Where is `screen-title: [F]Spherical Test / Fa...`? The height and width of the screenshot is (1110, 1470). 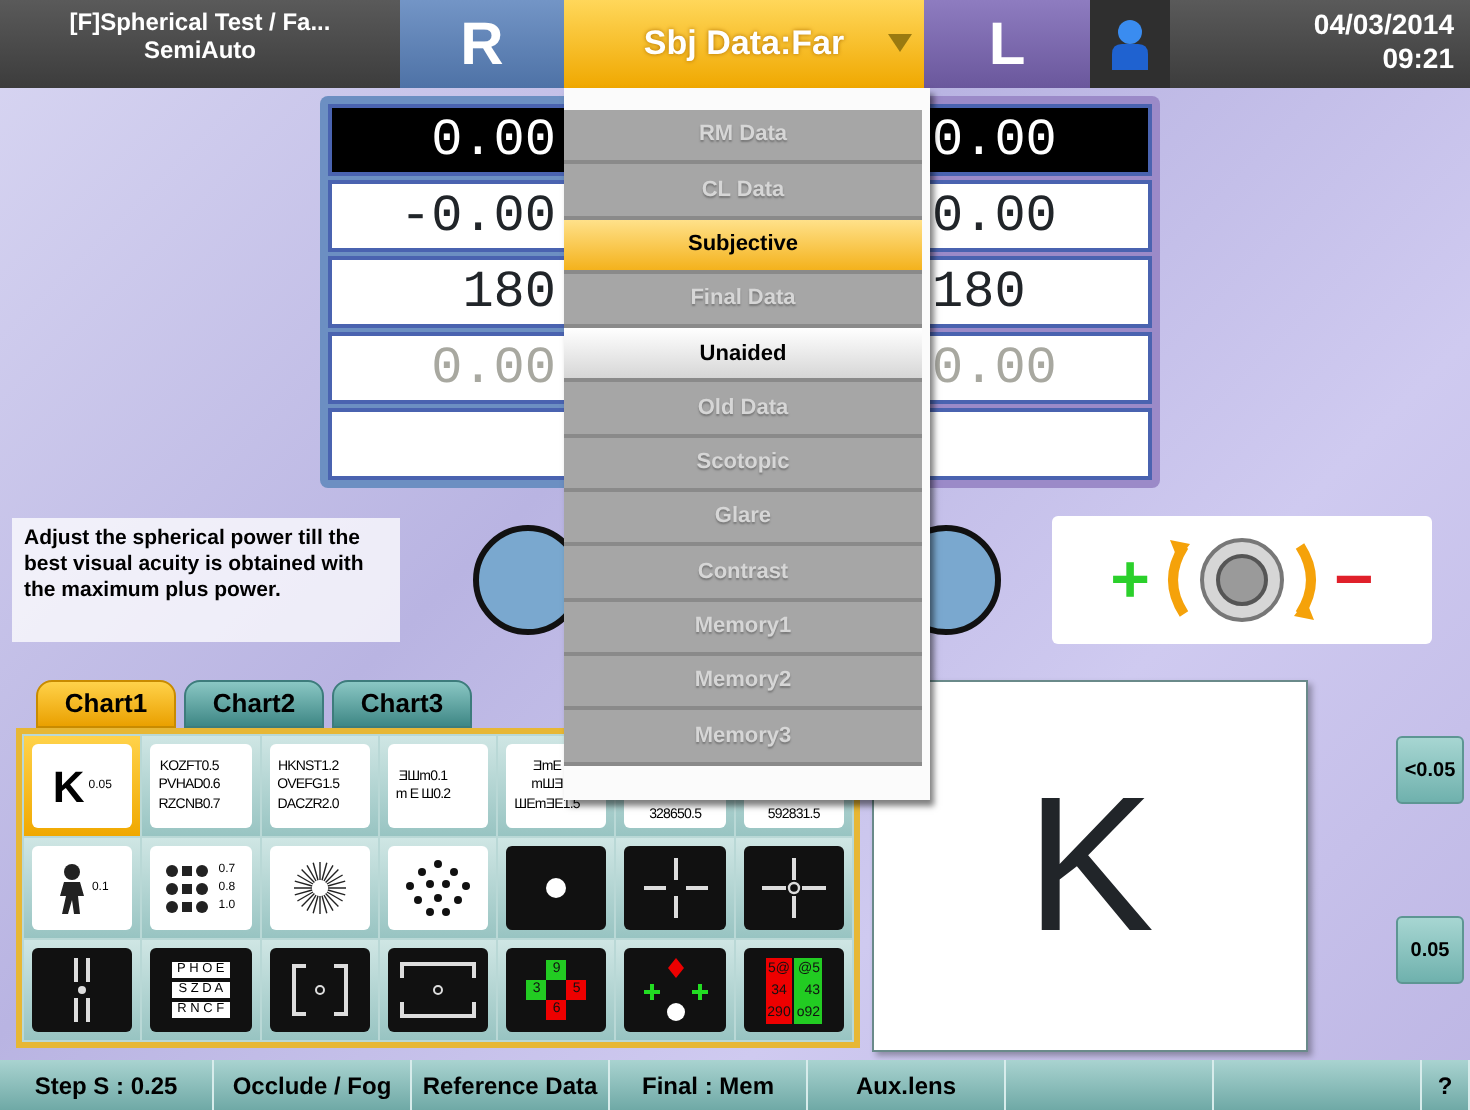
screen-title: [F]Spherical Test / Fa... is located at coordinates (200, 22).